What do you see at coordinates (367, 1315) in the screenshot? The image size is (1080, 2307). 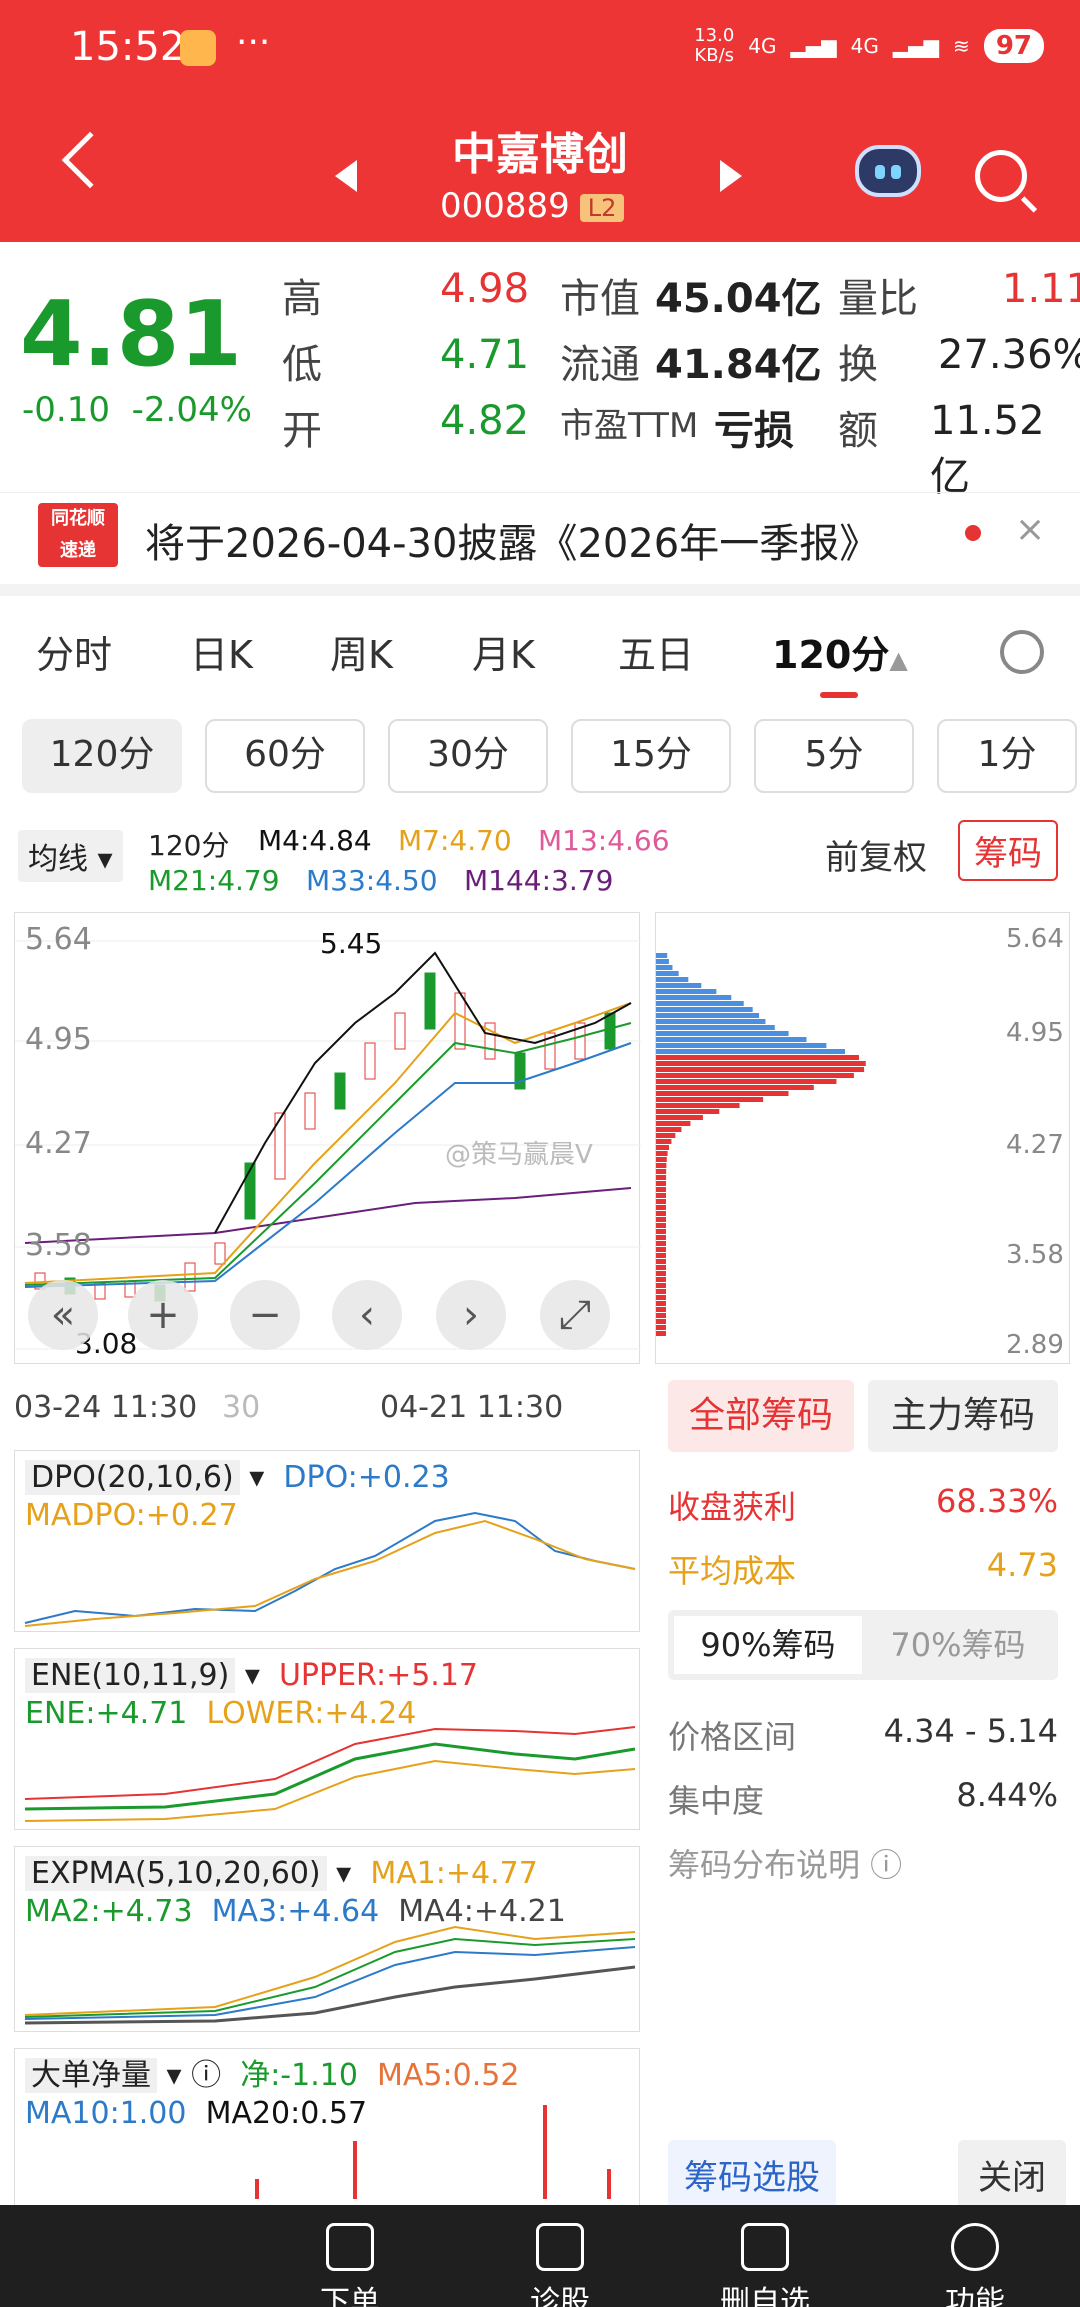 I see `scroll-left-icon: ‹` at bounding box center [367, 1315].